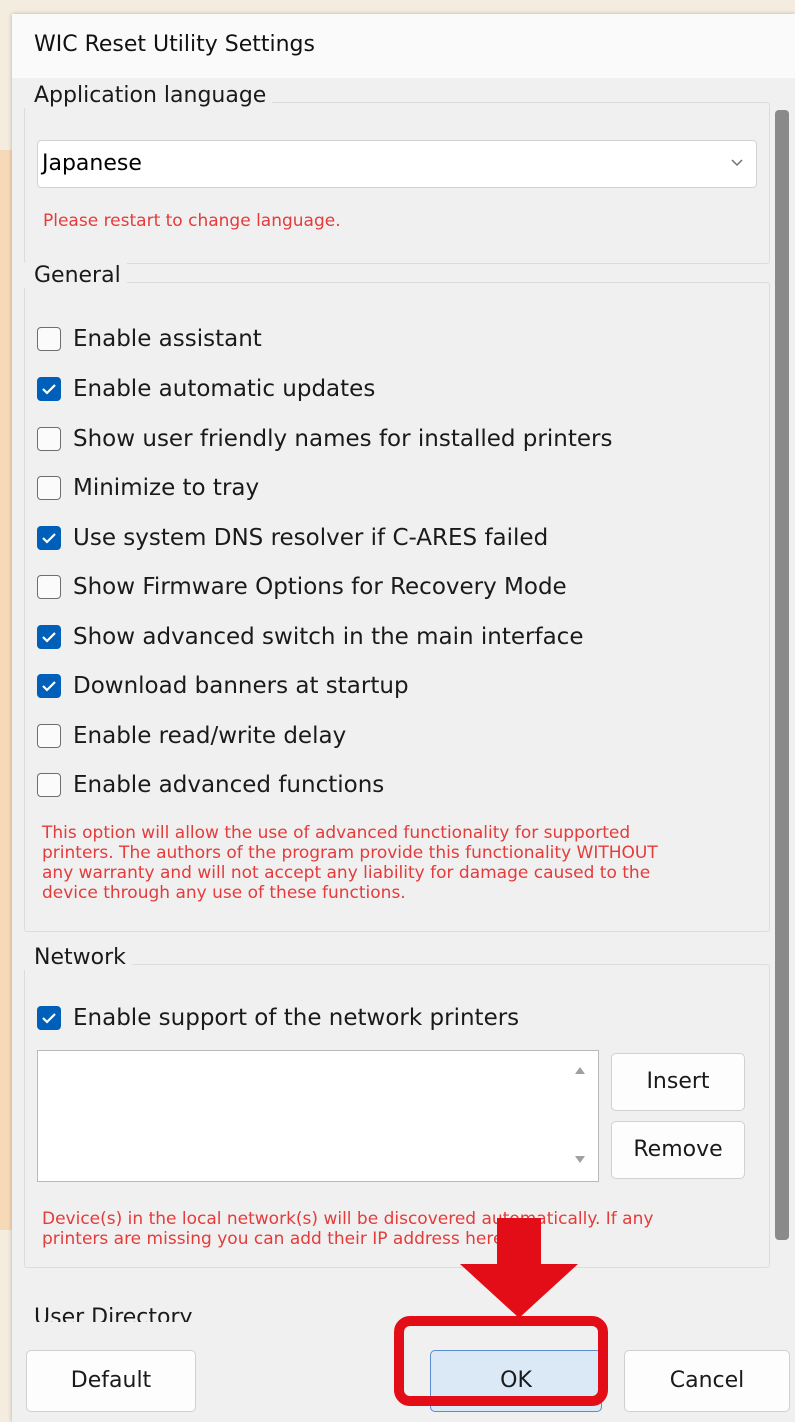 The height and width of the screenshot is (1422, 795). I want to click on default-button-label: Default, so click(111, 1380).